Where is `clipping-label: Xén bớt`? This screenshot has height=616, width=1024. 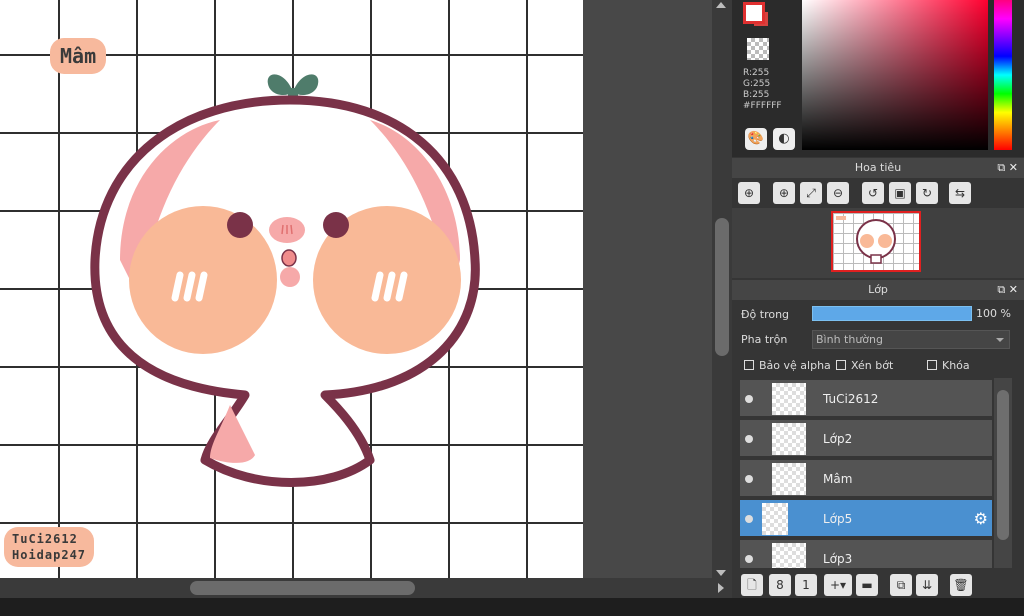
clipping-label: Xén bớt is located at coordinates (872, 365).